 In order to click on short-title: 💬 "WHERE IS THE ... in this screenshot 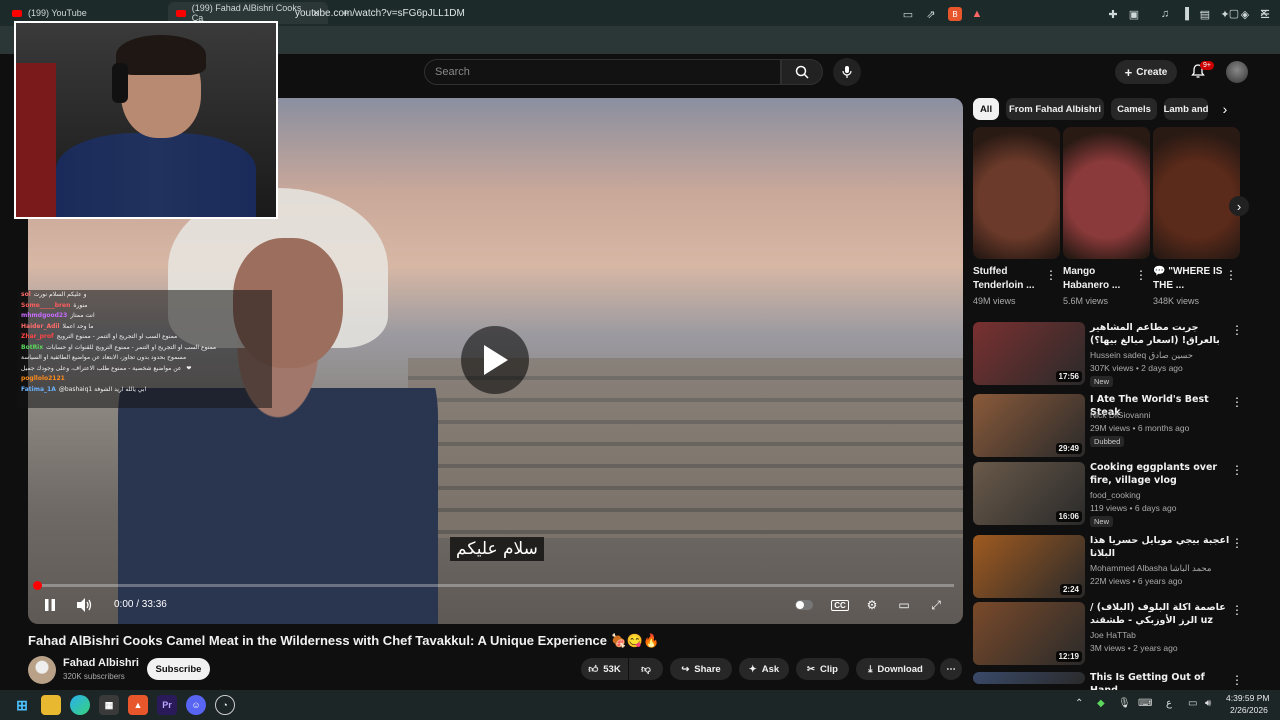, I will do `click(1188, 279)`.